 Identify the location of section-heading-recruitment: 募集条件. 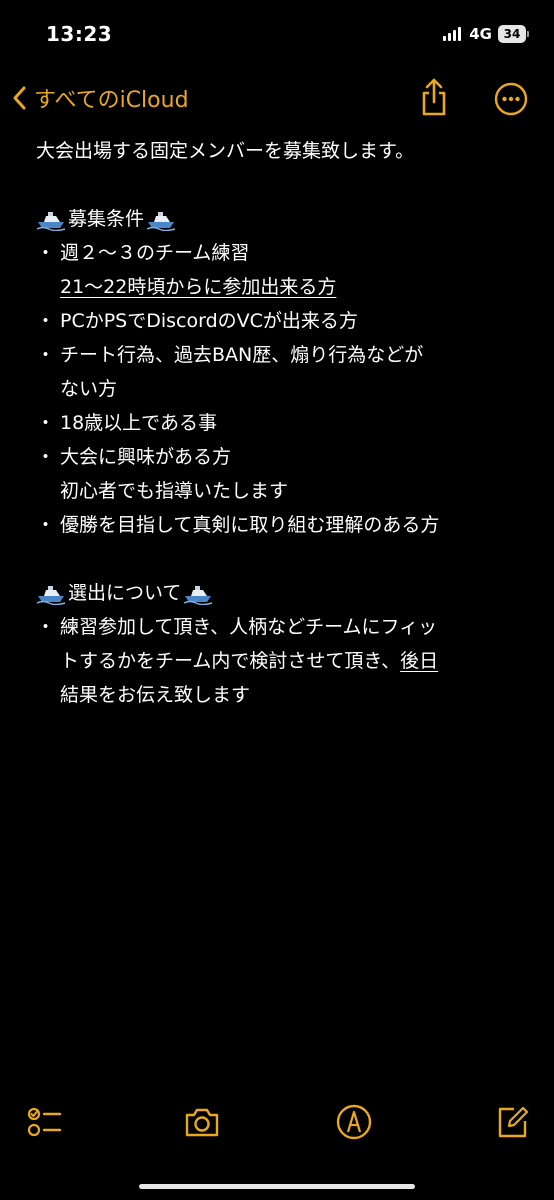
(281, 219).